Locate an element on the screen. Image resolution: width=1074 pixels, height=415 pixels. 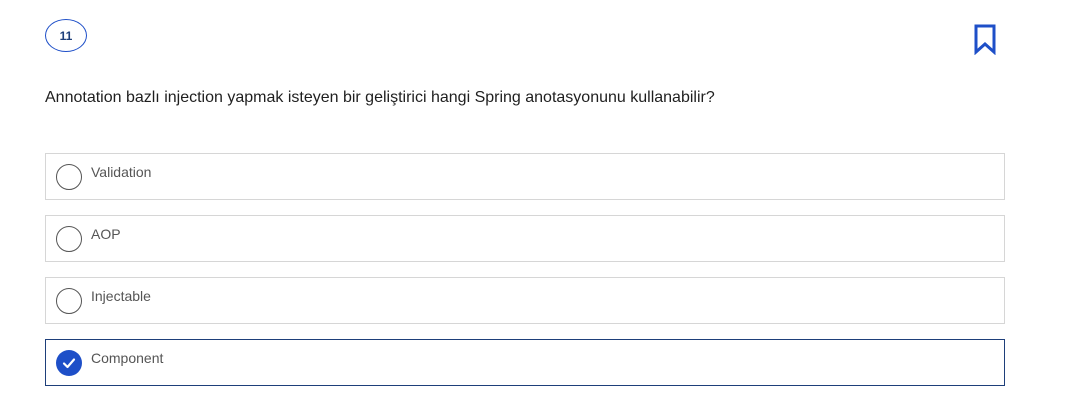
option-label: AOP is located at coordinates (106, 234).